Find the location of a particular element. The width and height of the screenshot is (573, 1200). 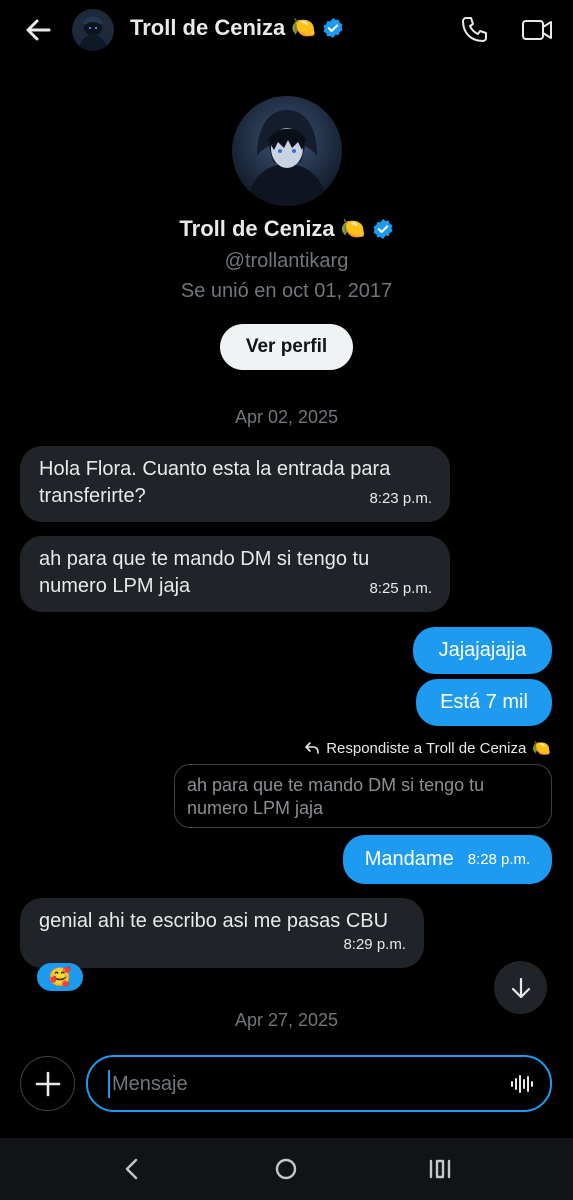

outgoing-message: Está 7 mil is located at coordinates (484, 702).